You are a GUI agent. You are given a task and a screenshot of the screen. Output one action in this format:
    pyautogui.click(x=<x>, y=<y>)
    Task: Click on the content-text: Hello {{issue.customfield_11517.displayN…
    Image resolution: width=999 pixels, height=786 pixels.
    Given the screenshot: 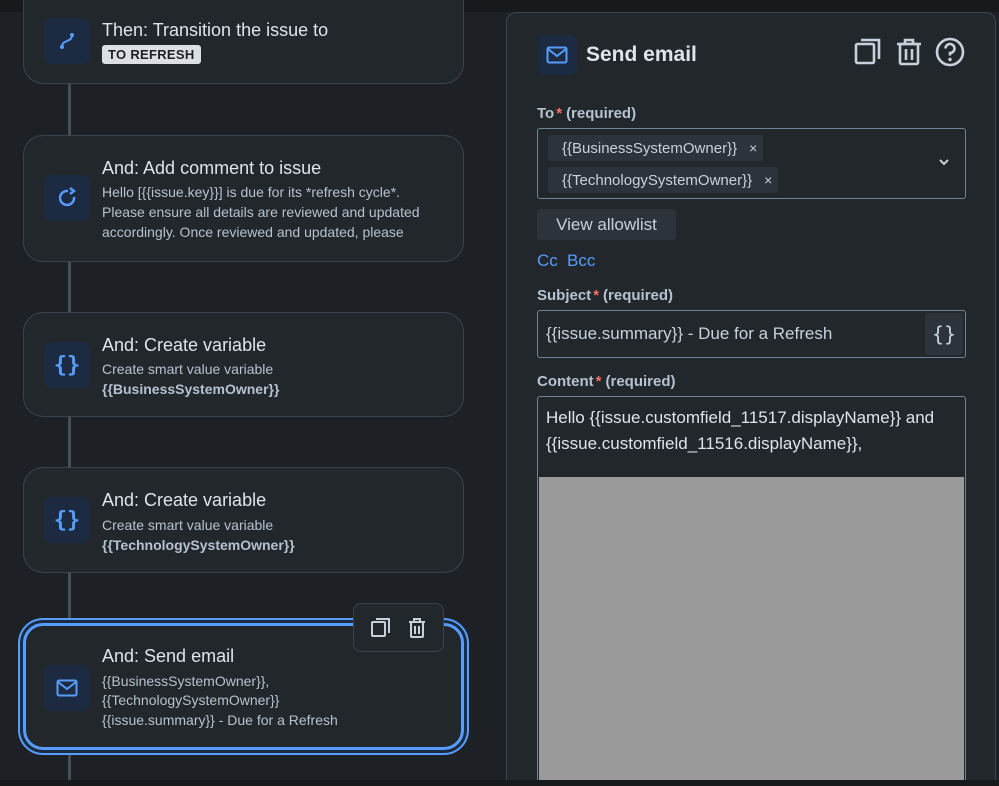 What is the action you would take?
    pyautogui.click(x=740, y=430)
    